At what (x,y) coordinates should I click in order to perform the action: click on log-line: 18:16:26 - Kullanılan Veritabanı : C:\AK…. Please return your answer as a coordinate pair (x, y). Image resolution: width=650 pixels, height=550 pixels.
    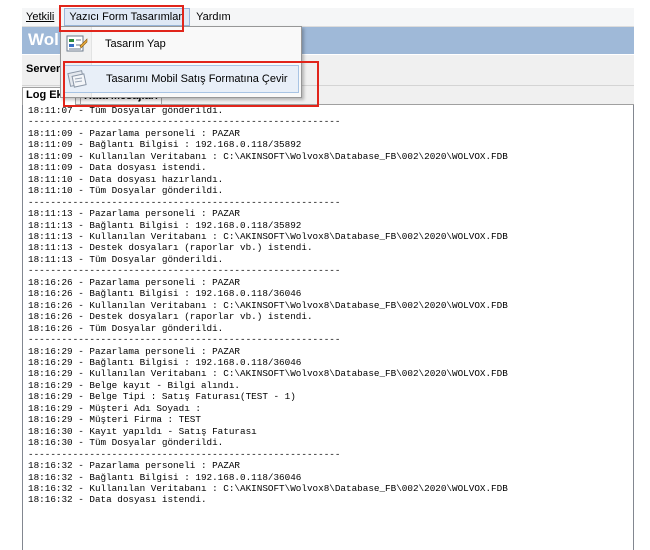
    Looking at the image, I should click on (268, 305).